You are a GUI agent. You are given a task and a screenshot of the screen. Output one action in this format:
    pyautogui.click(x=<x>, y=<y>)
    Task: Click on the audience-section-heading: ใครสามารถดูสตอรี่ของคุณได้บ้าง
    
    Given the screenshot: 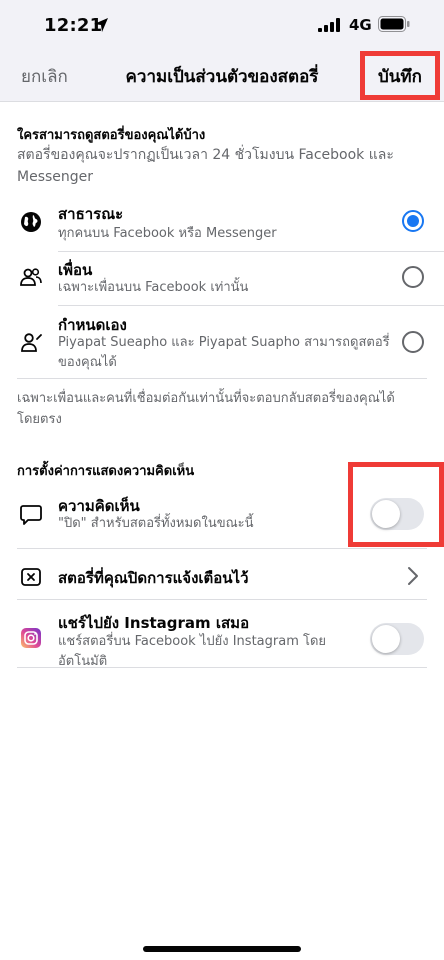 What is the action you would take?
    pyautogui.click(x=111, y=135)
    